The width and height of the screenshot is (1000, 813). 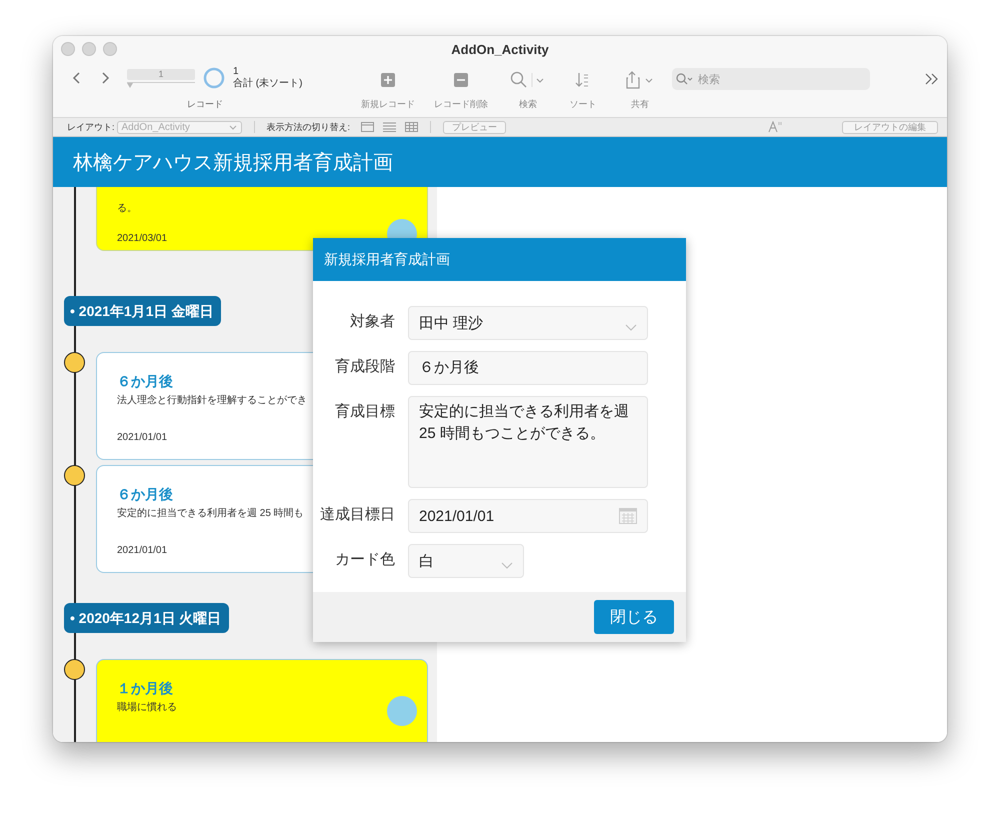 I want to click on card-description: 法人理念と行動指針を理解することができ, so click(x=212, y=400).